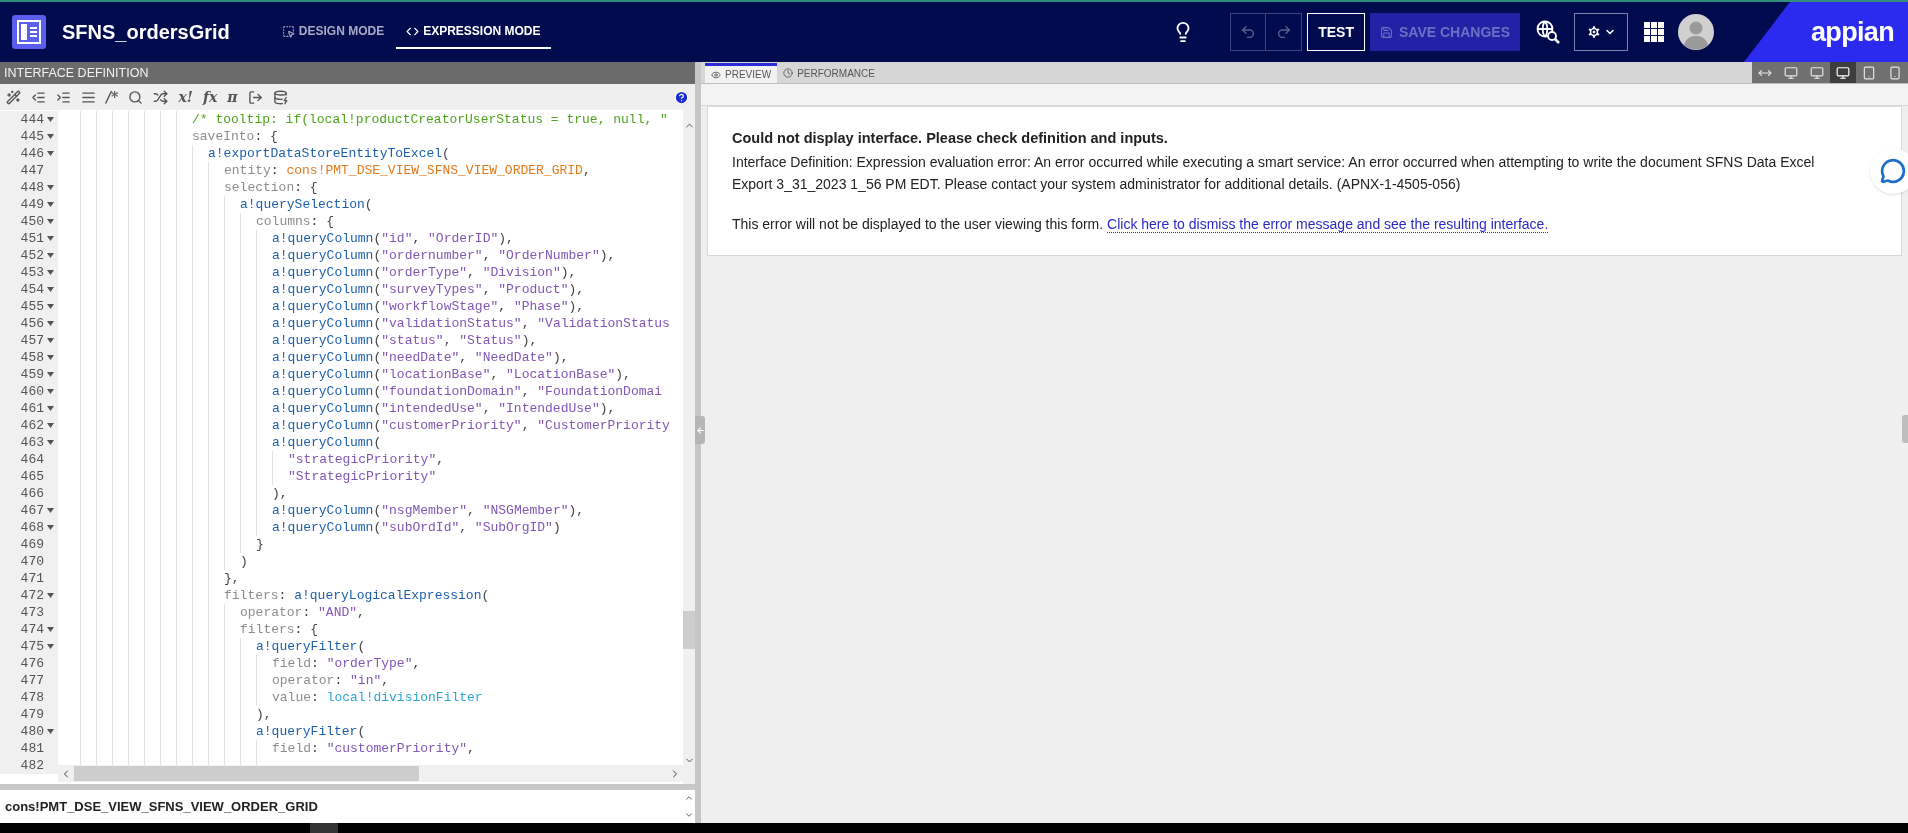 Image resolution: width=1908 pixels, height=833 pixels. Describe the element at coordinates (32, 714) in the screenshot. I see `line-number: 479` at that location.